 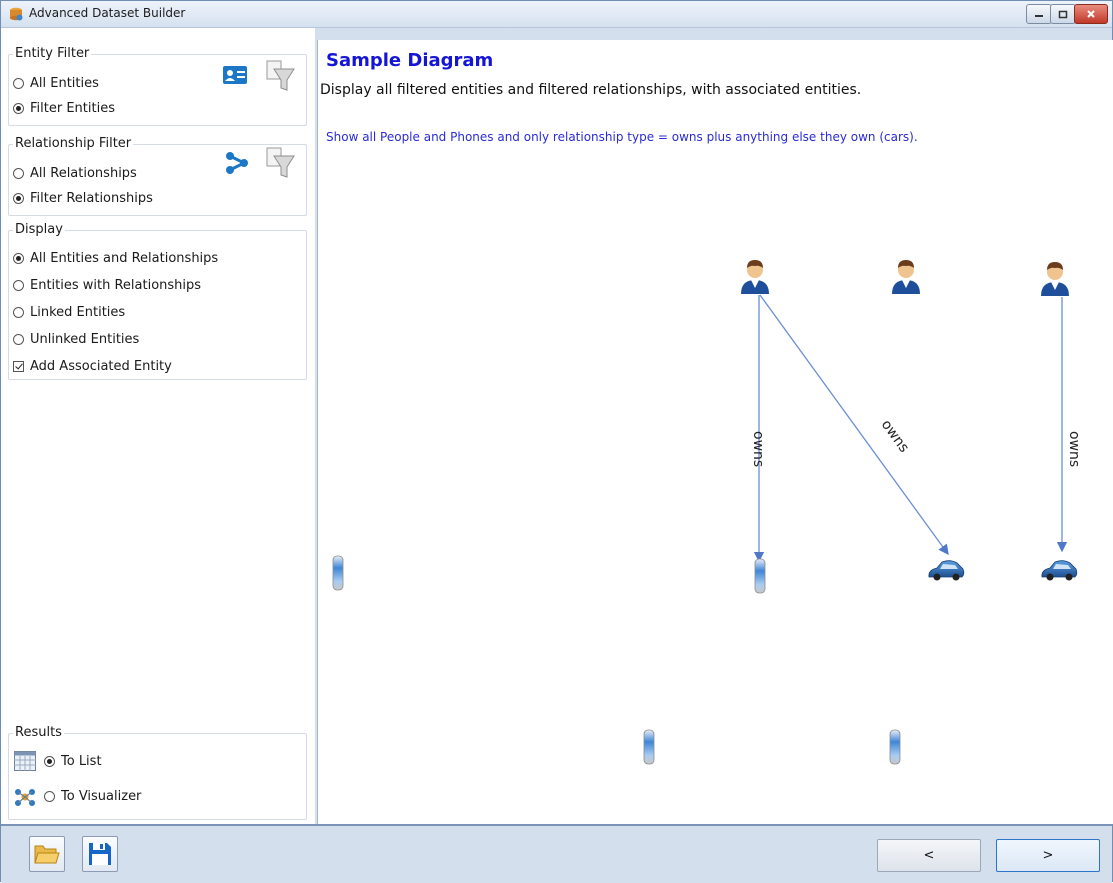 I want to click on radio-label: Filter Relationships, so click(x=91, y=198).